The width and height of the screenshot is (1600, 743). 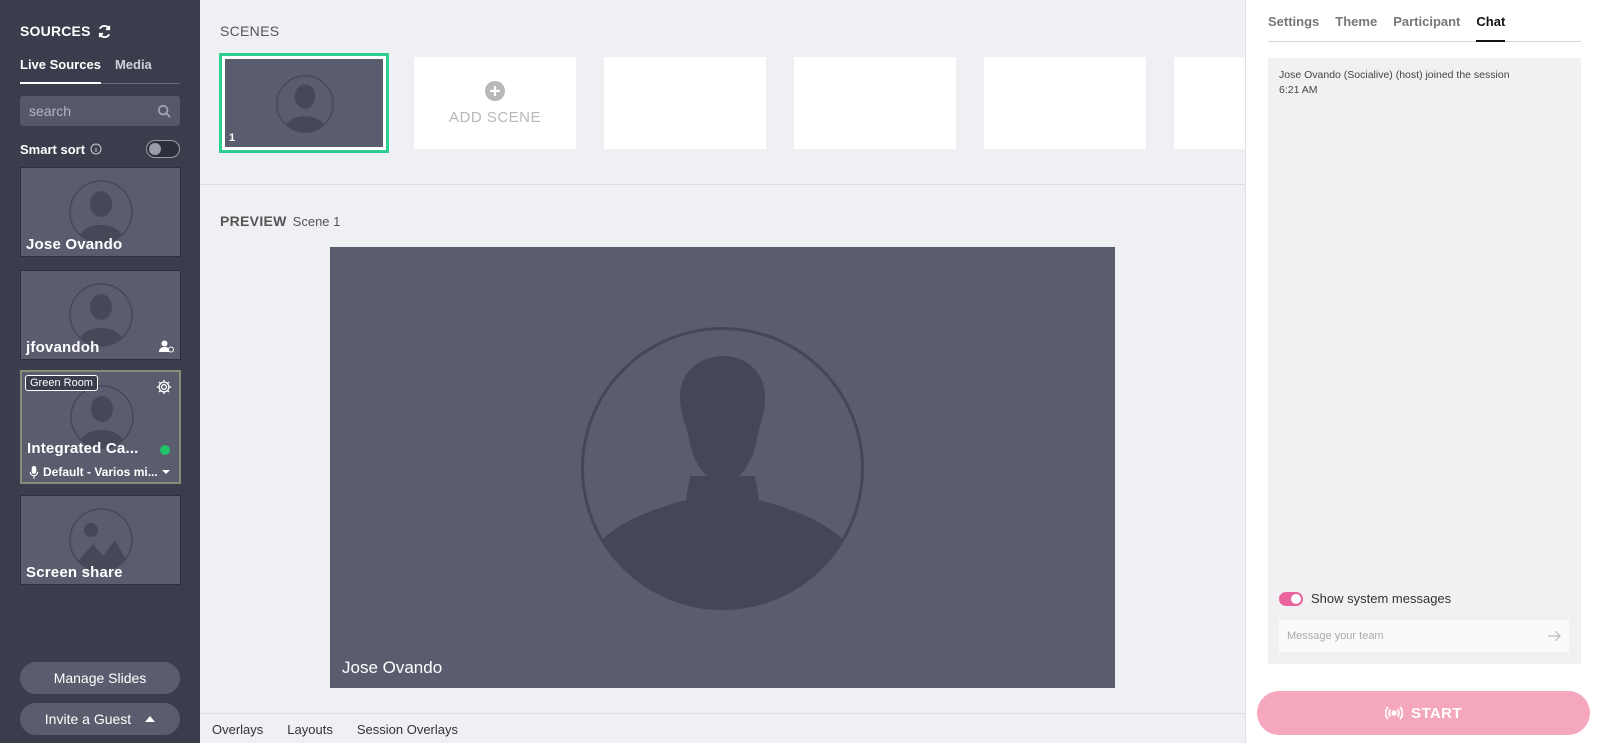 What do you see at coordinates (164, 387) in the screenshot?
I see `gear-icon` at bounding box center [164, 387].